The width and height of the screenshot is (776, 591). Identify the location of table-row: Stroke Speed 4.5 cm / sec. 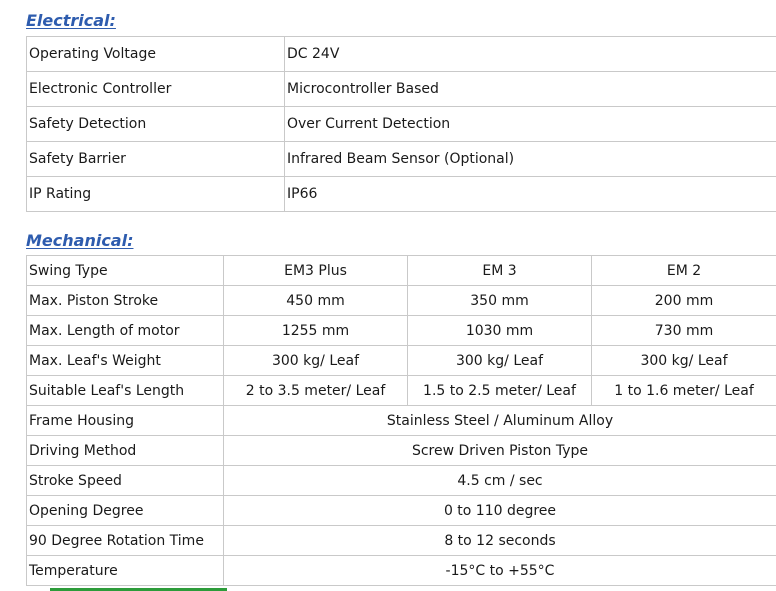
(401, 480).